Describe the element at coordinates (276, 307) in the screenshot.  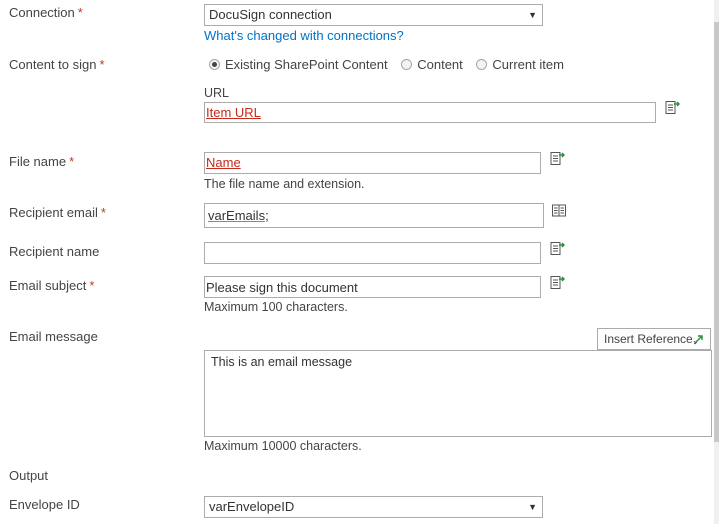
I see `email-subject-hint: Maximum 100 characters.` at that location.